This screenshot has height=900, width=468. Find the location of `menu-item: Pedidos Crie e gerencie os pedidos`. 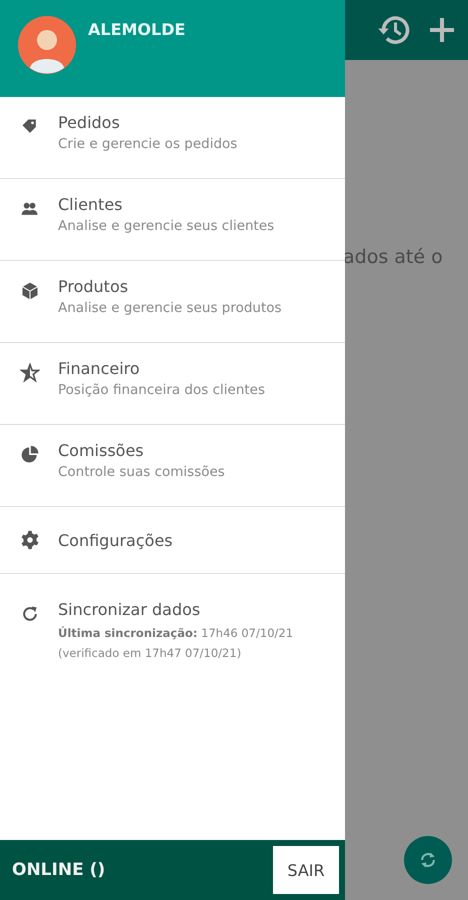

menu-item: Pedidos Crie e gerencie os pedidos is located at coordinates (172, 138).